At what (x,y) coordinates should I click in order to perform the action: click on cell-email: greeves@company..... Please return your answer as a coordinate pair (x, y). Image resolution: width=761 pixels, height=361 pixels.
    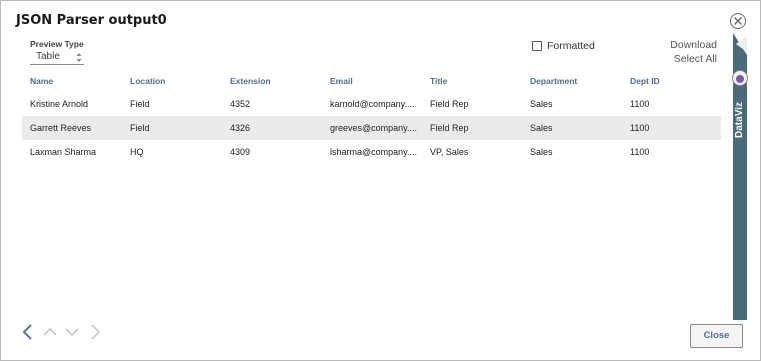
    Looking at the image, I should click on (374, 128).